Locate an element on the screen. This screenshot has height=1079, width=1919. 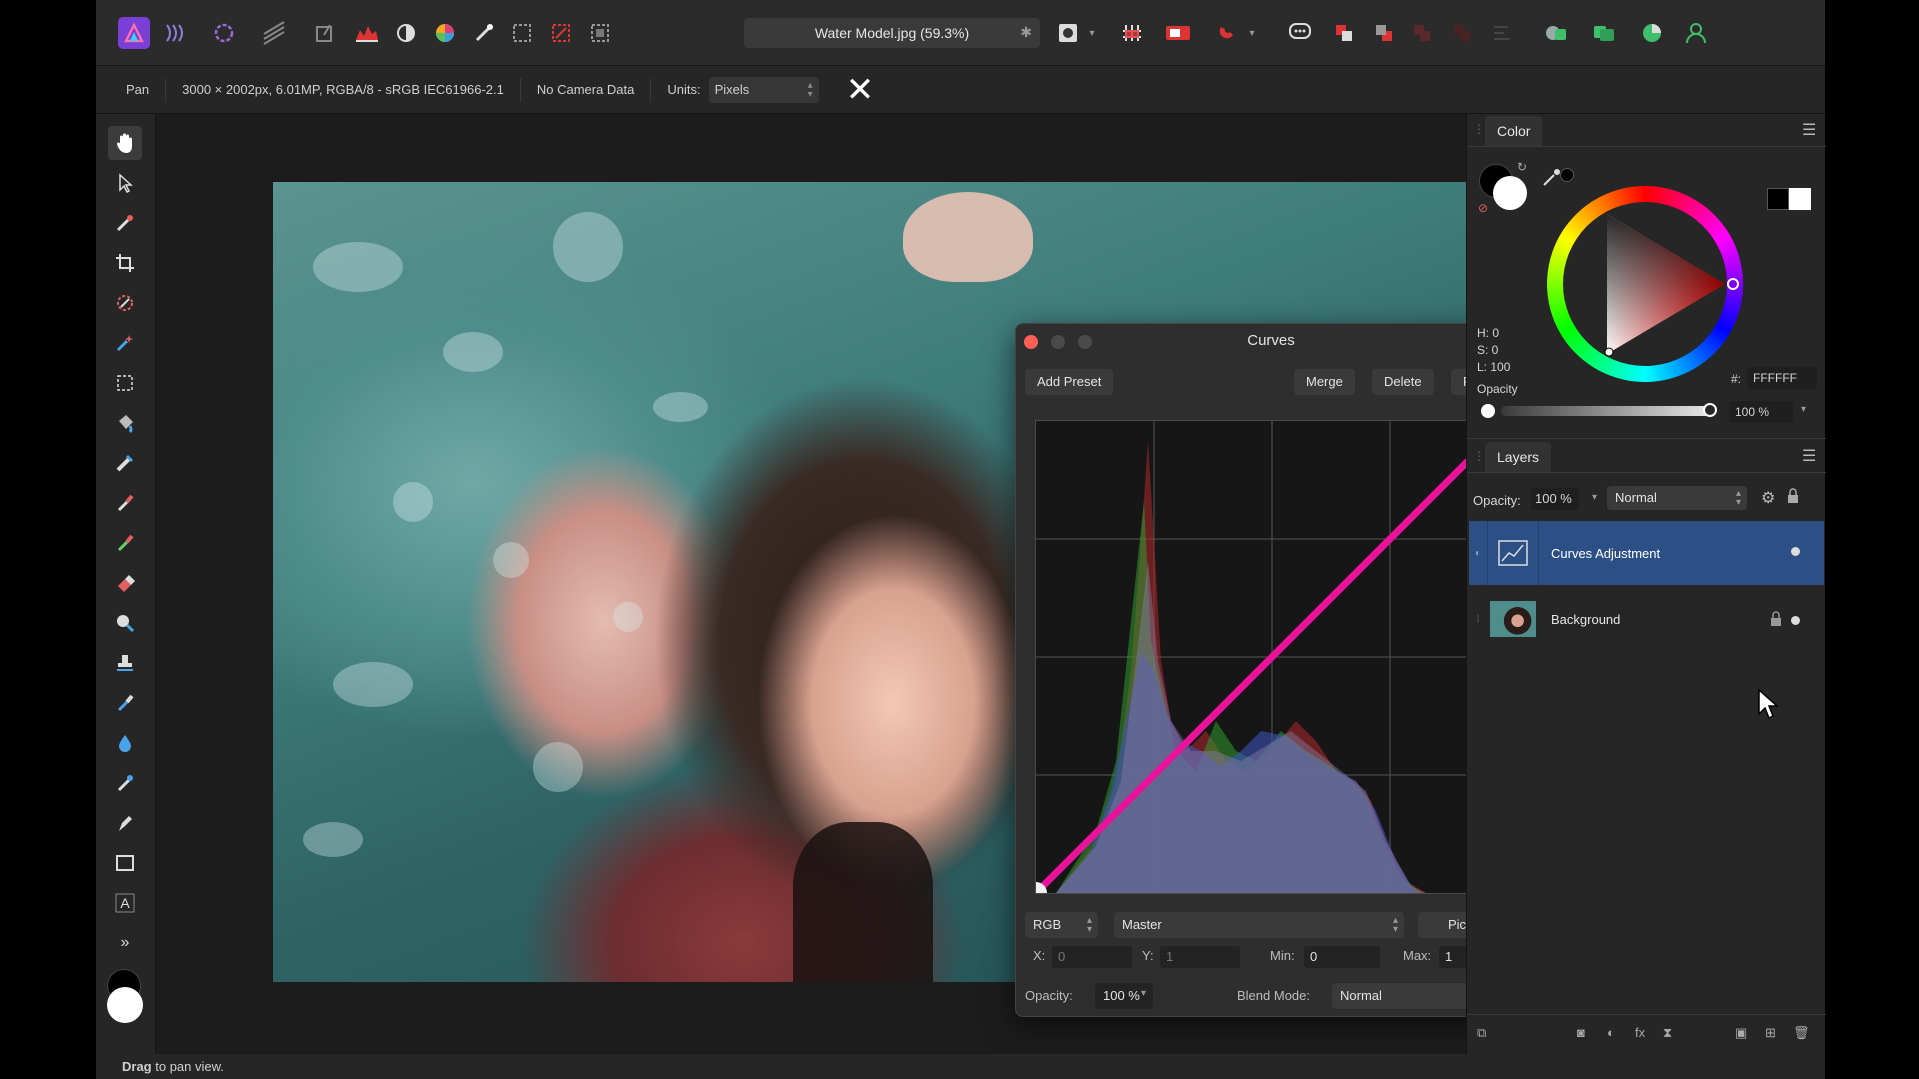
layer-blend-select: Normal ▴ ▾ is located at coordinates (1677, 498).